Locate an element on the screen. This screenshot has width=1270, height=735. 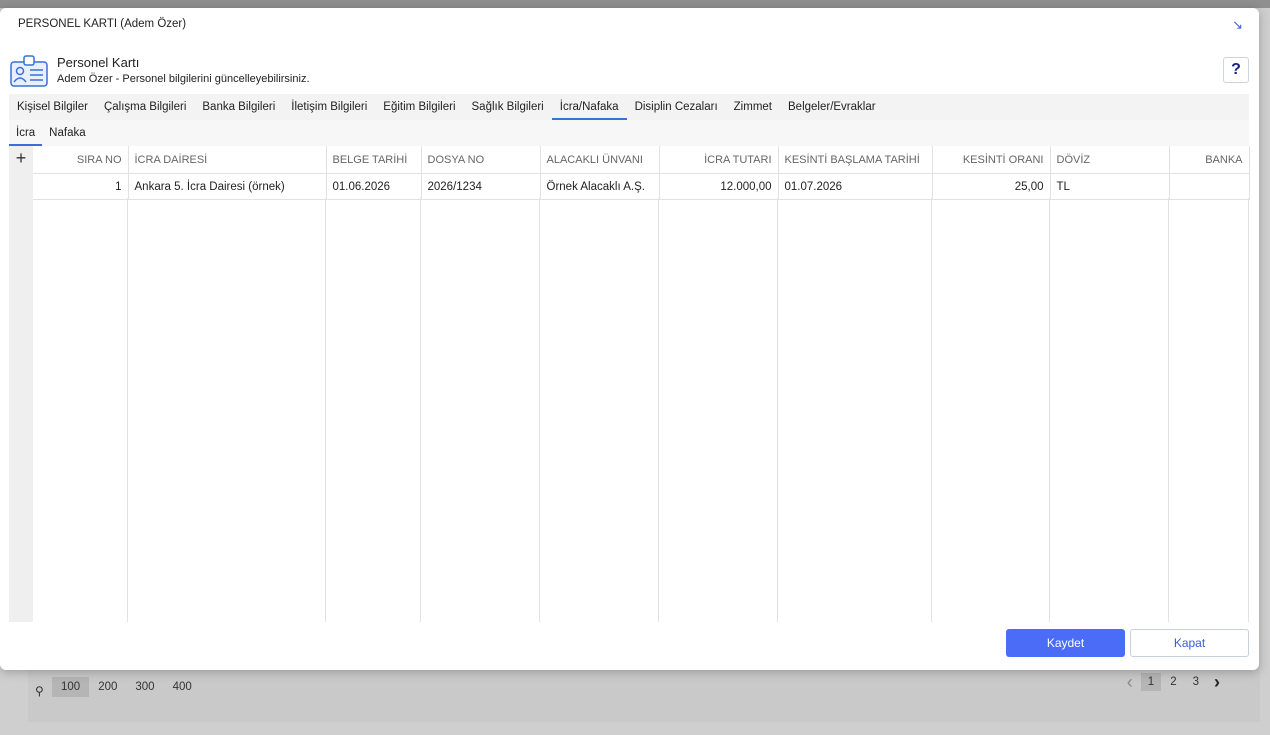
page-2: 2 is located at coordinates (1173, 682).